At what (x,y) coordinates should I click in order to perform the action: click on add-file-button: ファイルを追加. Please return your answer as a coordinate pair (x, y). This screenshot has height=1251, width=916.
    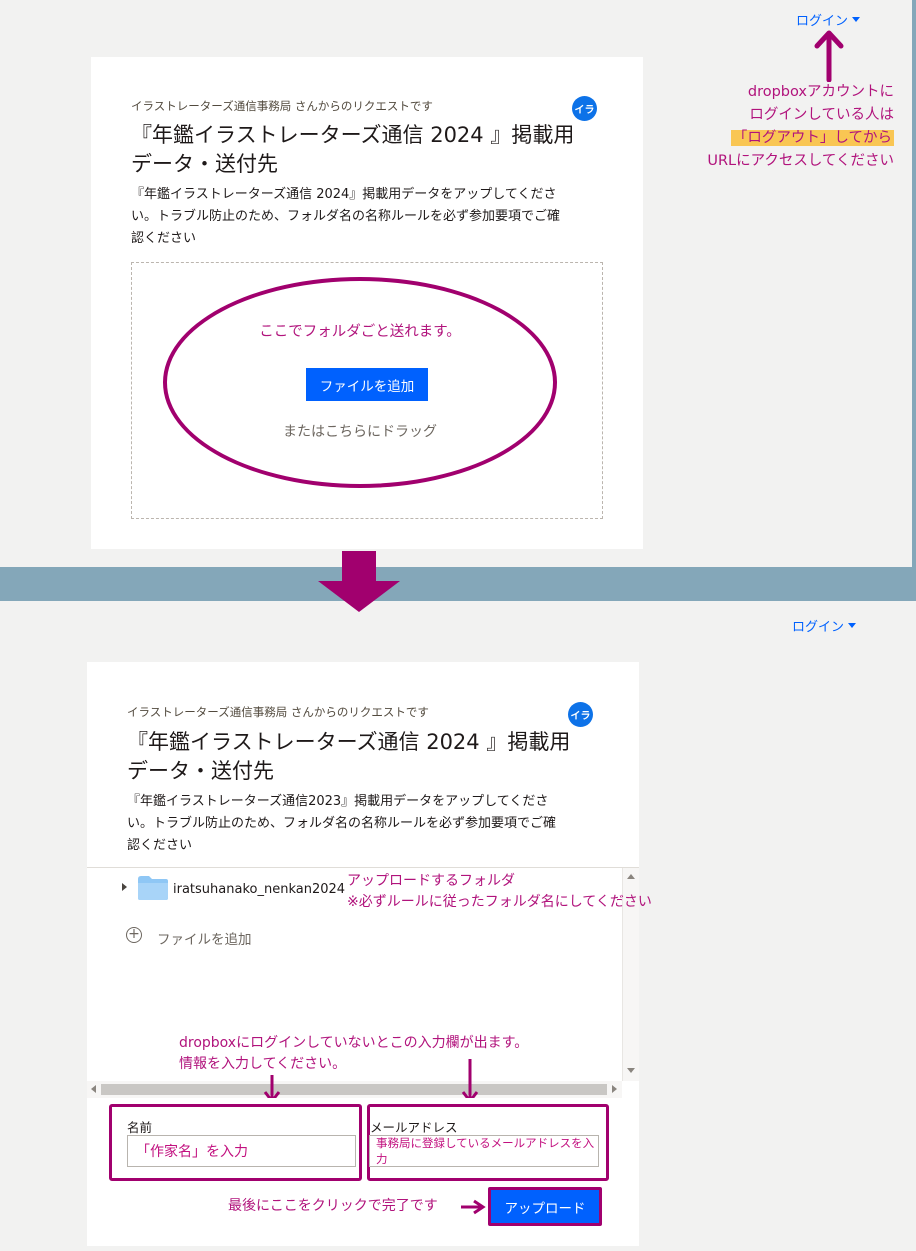
    Looking at the image, I should click on (367, 384).